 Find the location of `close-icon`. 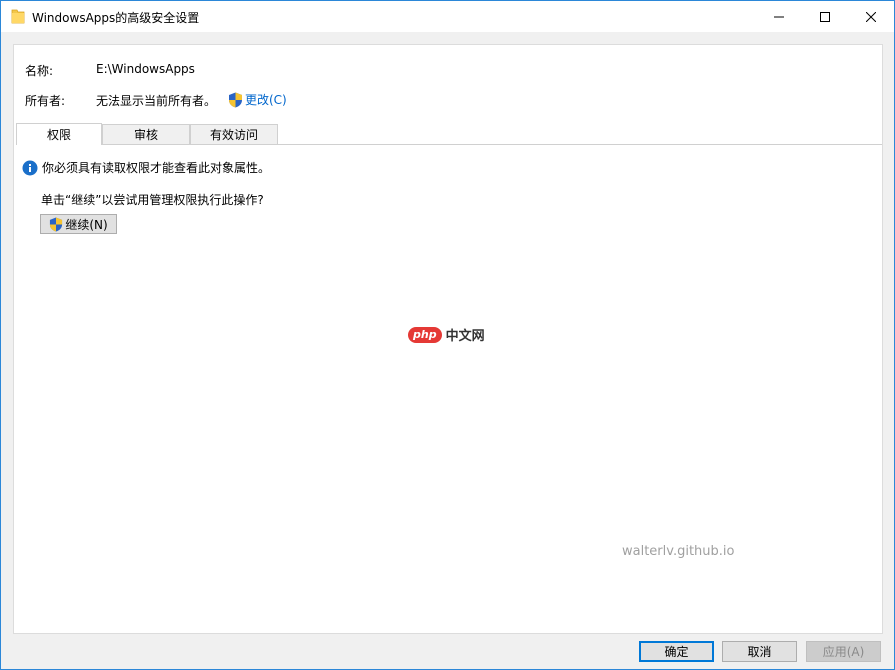

close-icon is located at coordinates (871, 16).